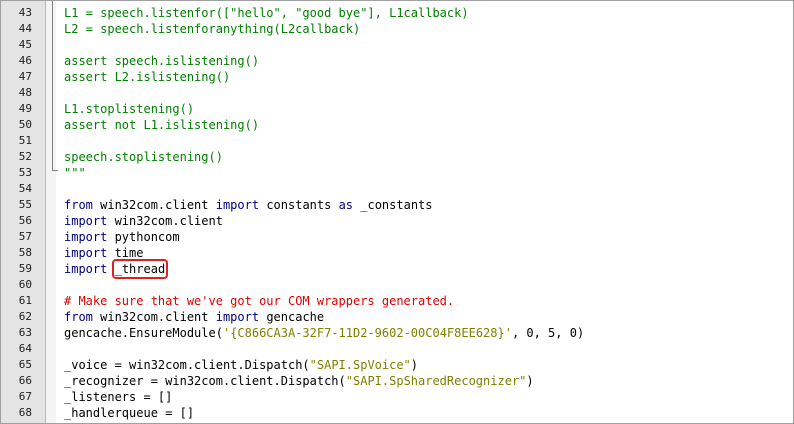  I want to click on line-number: 53, so click(25, 172).